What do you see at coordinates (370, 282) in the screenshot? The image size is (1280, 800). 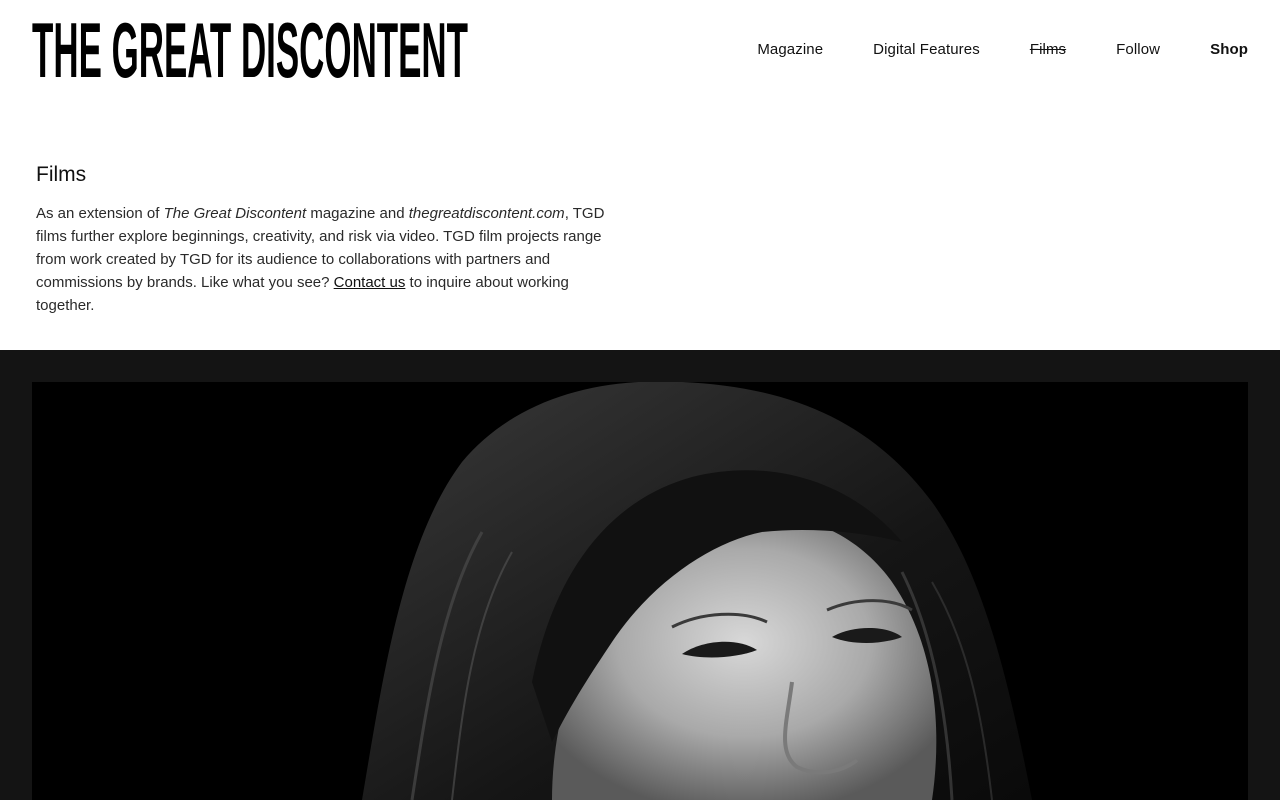 I see `contact-us-link: Contact us` at bounding box center [370, 282].